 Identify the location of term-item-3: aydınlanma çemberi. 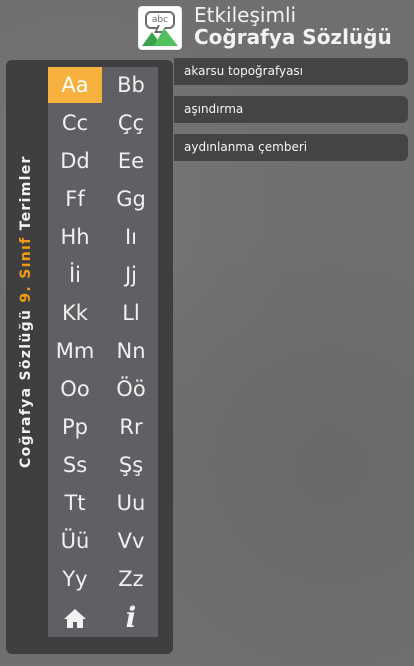
(291, 147).